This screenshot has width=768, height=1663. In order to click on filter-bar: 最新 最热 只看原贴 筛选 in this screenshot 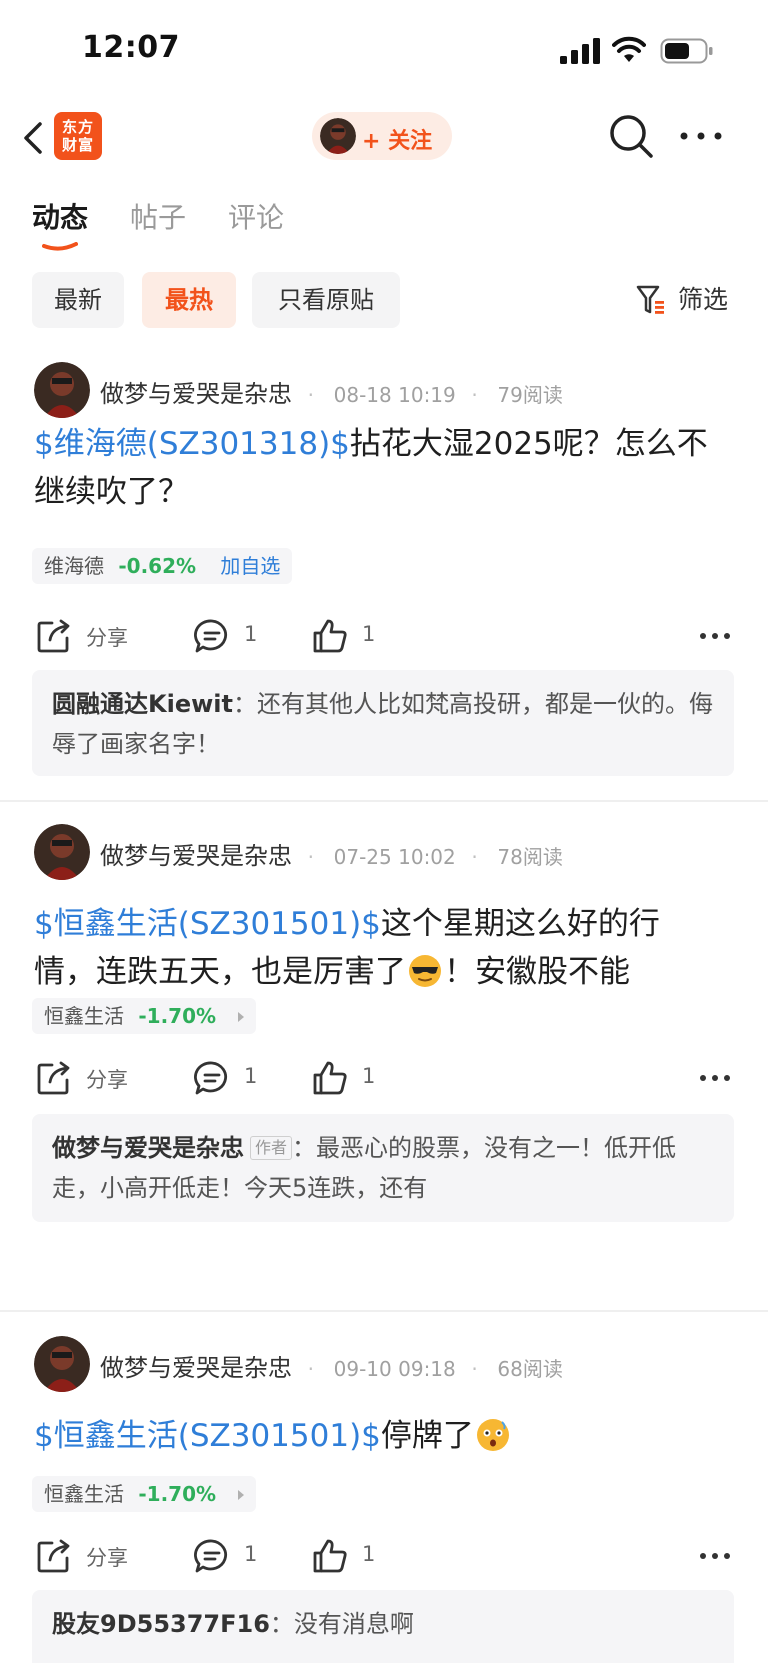, I will do `click(384, 300)`.